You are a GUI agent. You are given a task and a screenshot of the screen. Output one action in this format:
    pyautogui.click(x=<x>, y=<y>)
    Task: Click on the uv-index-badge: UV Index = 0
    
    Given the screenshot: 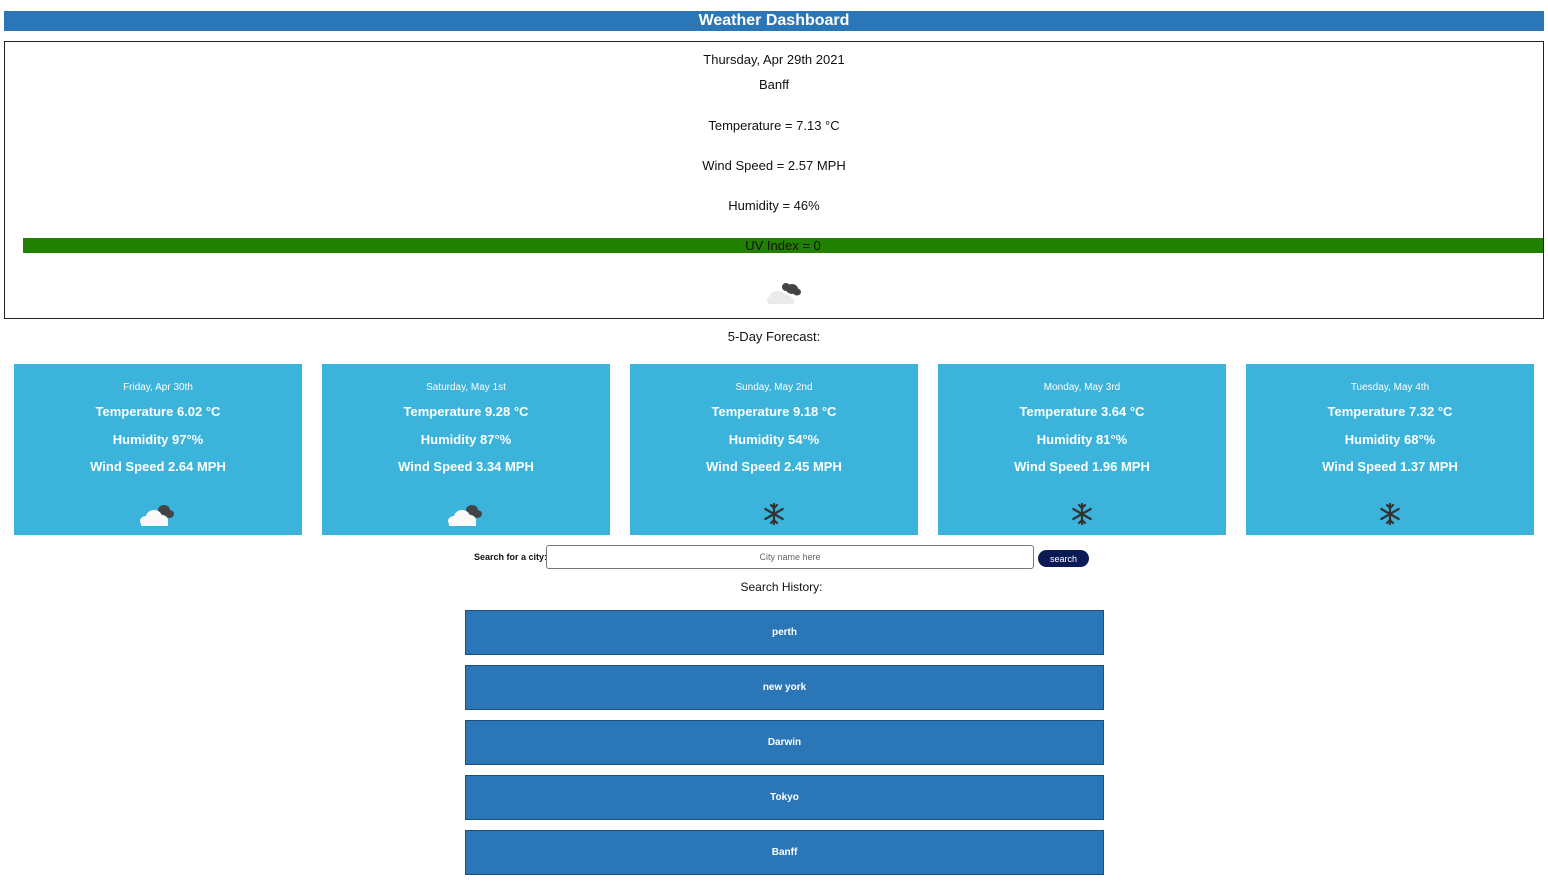 What is the action you would take?
    pyautogui.click(x=783, y=245)
    